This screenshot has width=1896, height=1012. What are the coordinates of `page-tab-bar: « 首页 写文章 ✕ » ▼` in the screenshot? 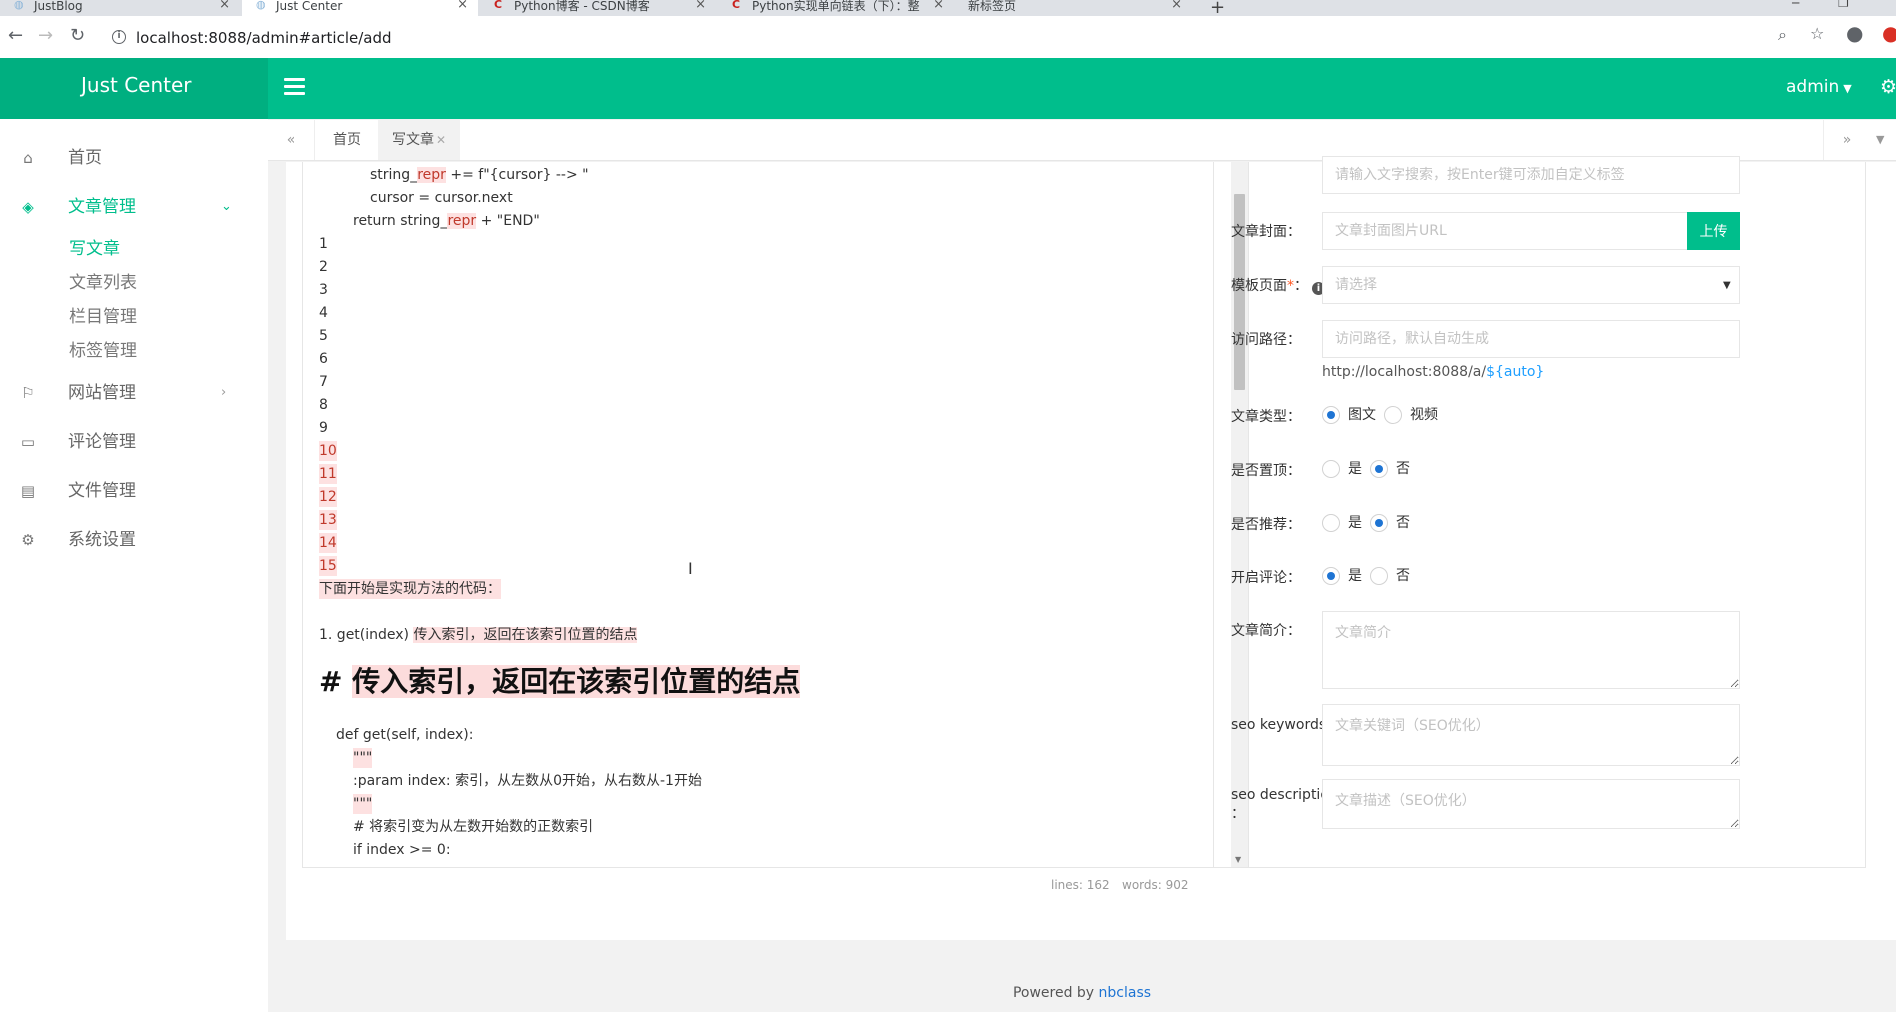 It's located at (1082, 140).